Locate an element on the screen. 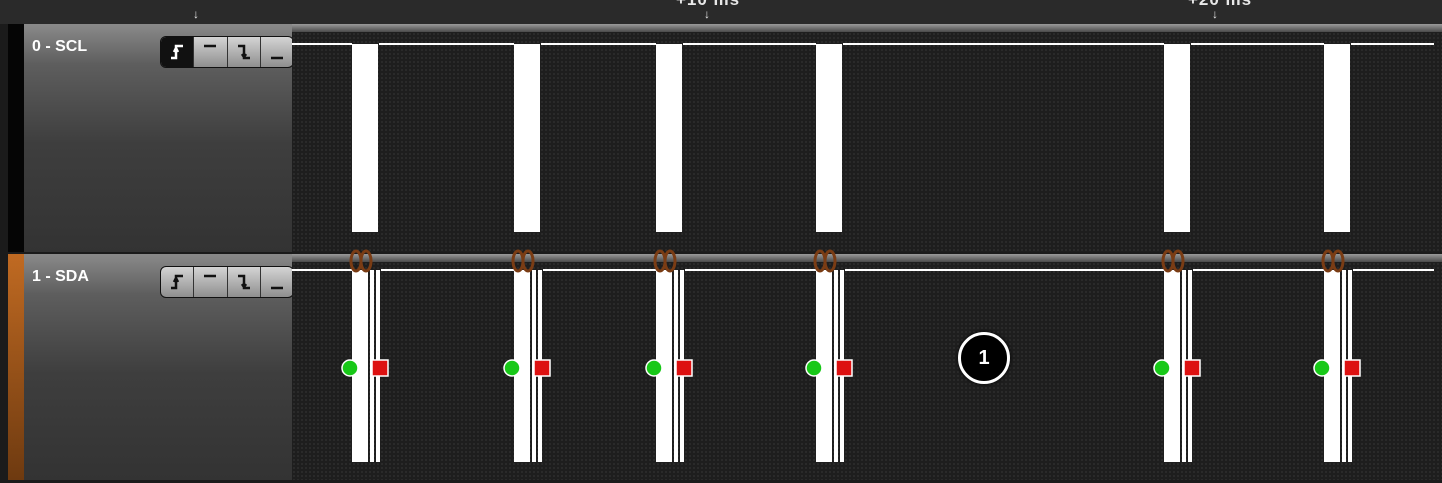 The height and width of the screenshot is (483, 1442). callout-number-1: 1 is located at coordinates (984, 358).